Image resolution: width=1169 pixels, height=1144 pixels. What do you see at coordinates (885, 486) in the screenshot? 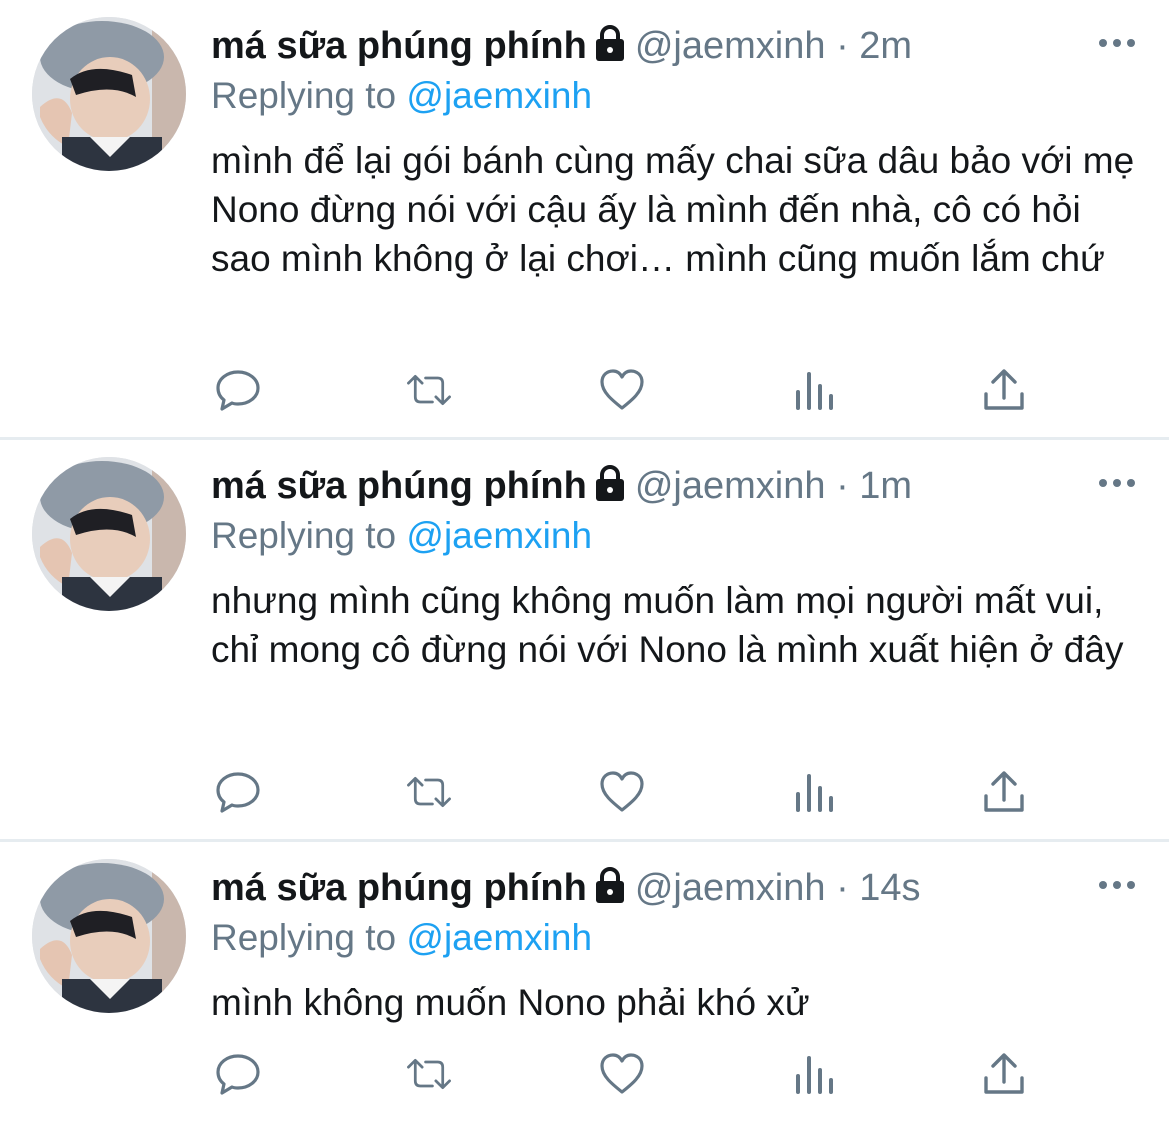
I see `timestamp: 1m` at bounding box center [885, 486].